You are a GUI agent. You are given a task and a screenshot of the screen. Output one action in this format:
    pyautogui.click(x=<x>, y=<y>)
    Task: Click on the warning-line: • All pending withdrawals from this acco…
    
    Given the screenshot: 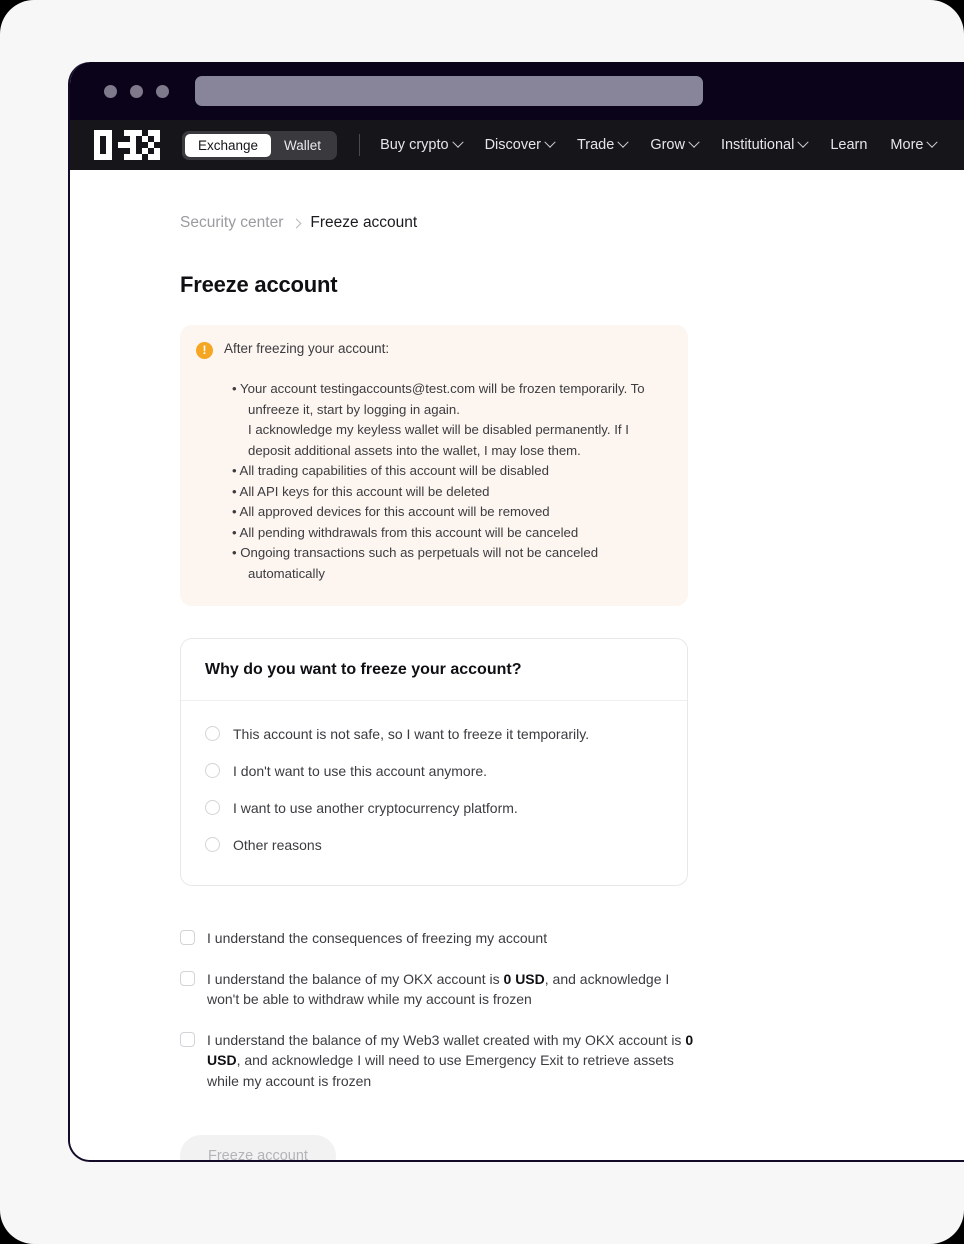 What is the action you would take?
    pyautogui.click(x=405, y=532)
    